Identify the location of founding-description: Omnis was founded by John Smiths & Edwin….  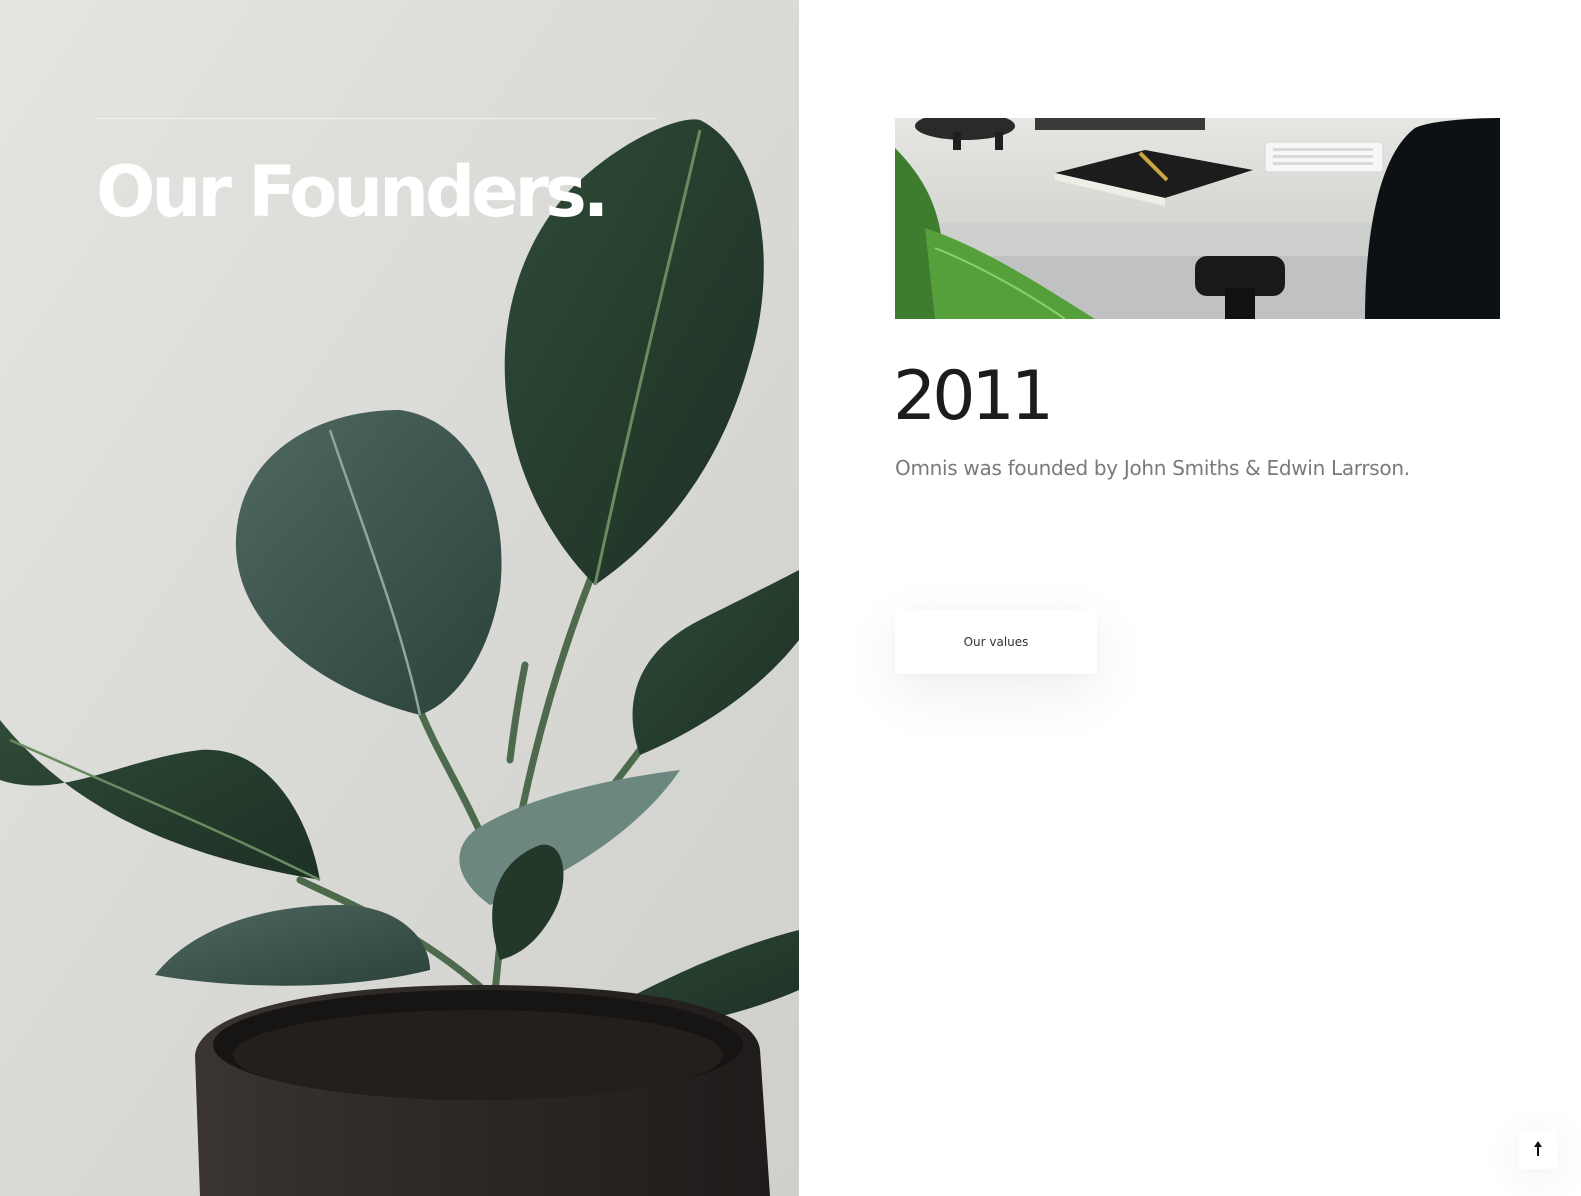
(1152, 468).